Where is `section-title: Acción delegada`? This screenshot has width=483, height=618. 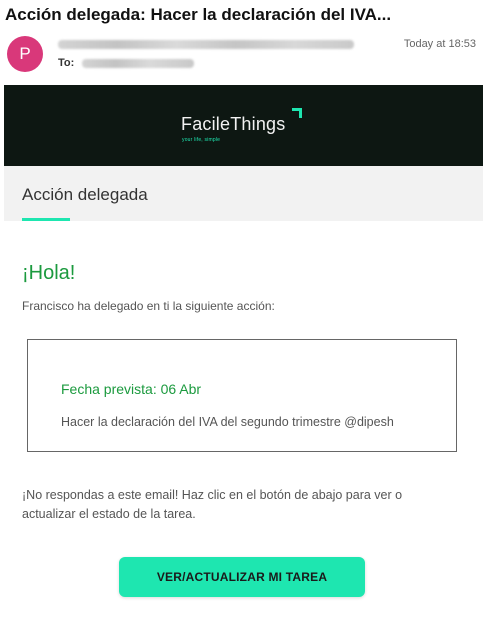 section-title: Acción delegada is located at coordinates (85, 194).